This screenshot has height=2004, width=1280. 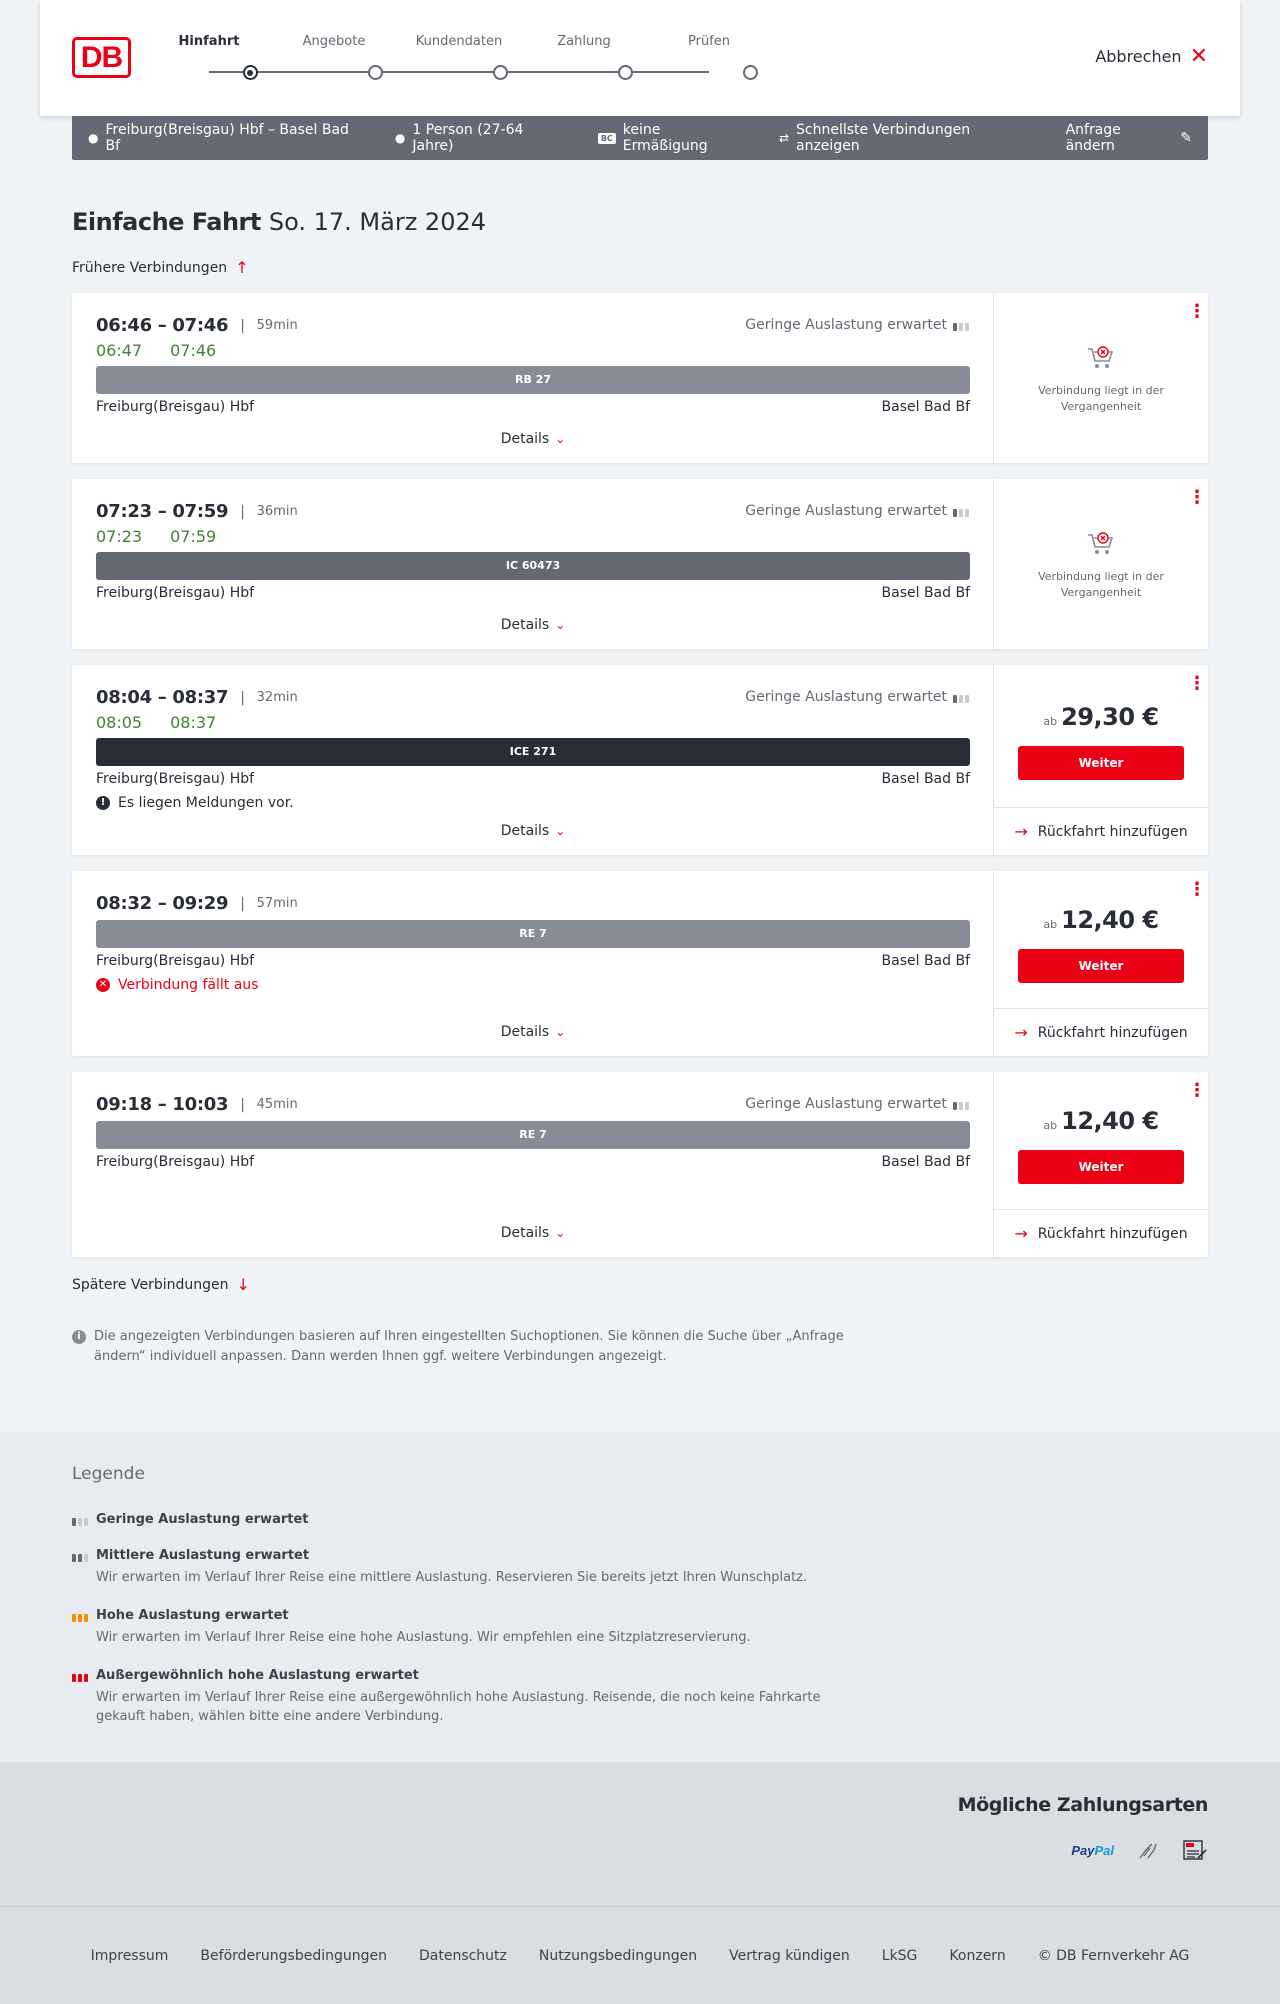 I want to click on offer-panel: ⋮ ab 12,40 € Weiter → Rückfahrt hinzufügen, so click(x=1101, y=1164).